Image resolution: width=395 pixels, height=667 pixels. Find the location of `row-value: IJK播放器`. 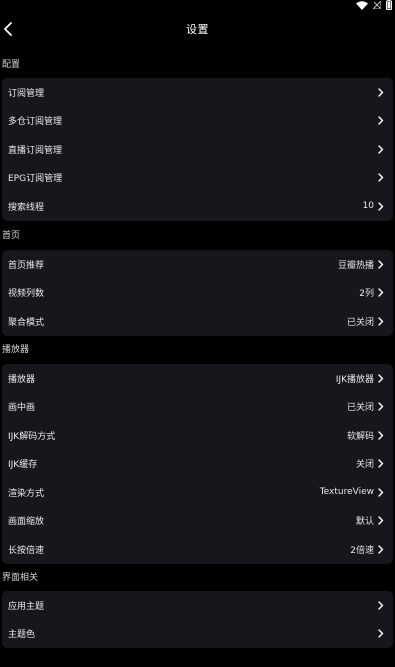

row-value: IJK播放器 is located at coordinates (354, 379).